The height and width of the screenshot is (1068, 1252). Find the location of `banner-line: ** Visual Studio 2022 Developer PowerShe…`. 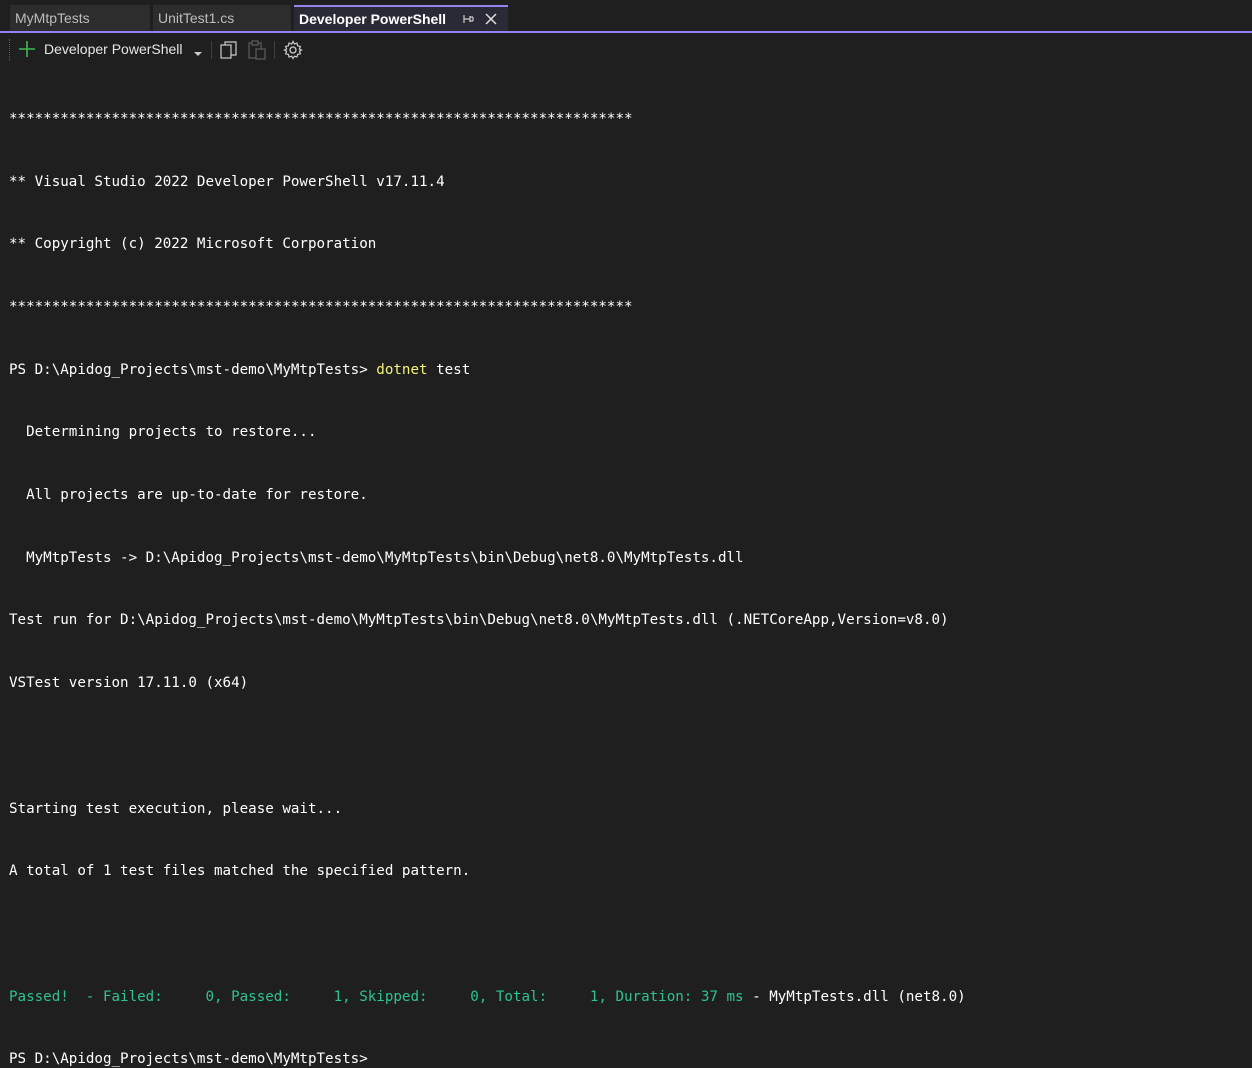

banner-line: ** Visual Studio 2022 Developer PowerShe… is located at coordinates (227, 181).